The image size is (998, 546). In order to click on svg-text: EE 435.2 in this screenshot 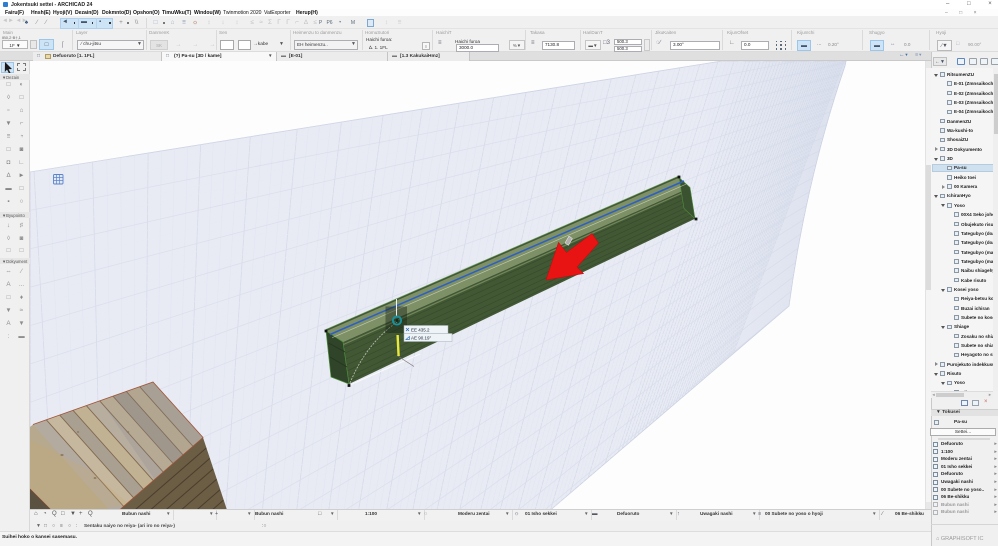, I will do `click(420, 330)`.